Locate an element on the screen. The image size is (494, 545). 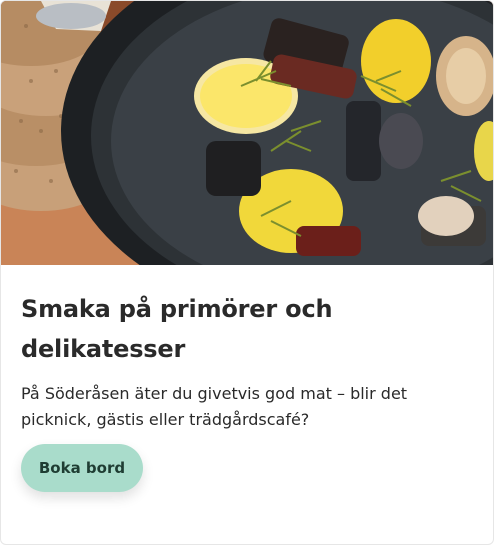
book-table-button: Boka bord is located at coordinates (82, 468).